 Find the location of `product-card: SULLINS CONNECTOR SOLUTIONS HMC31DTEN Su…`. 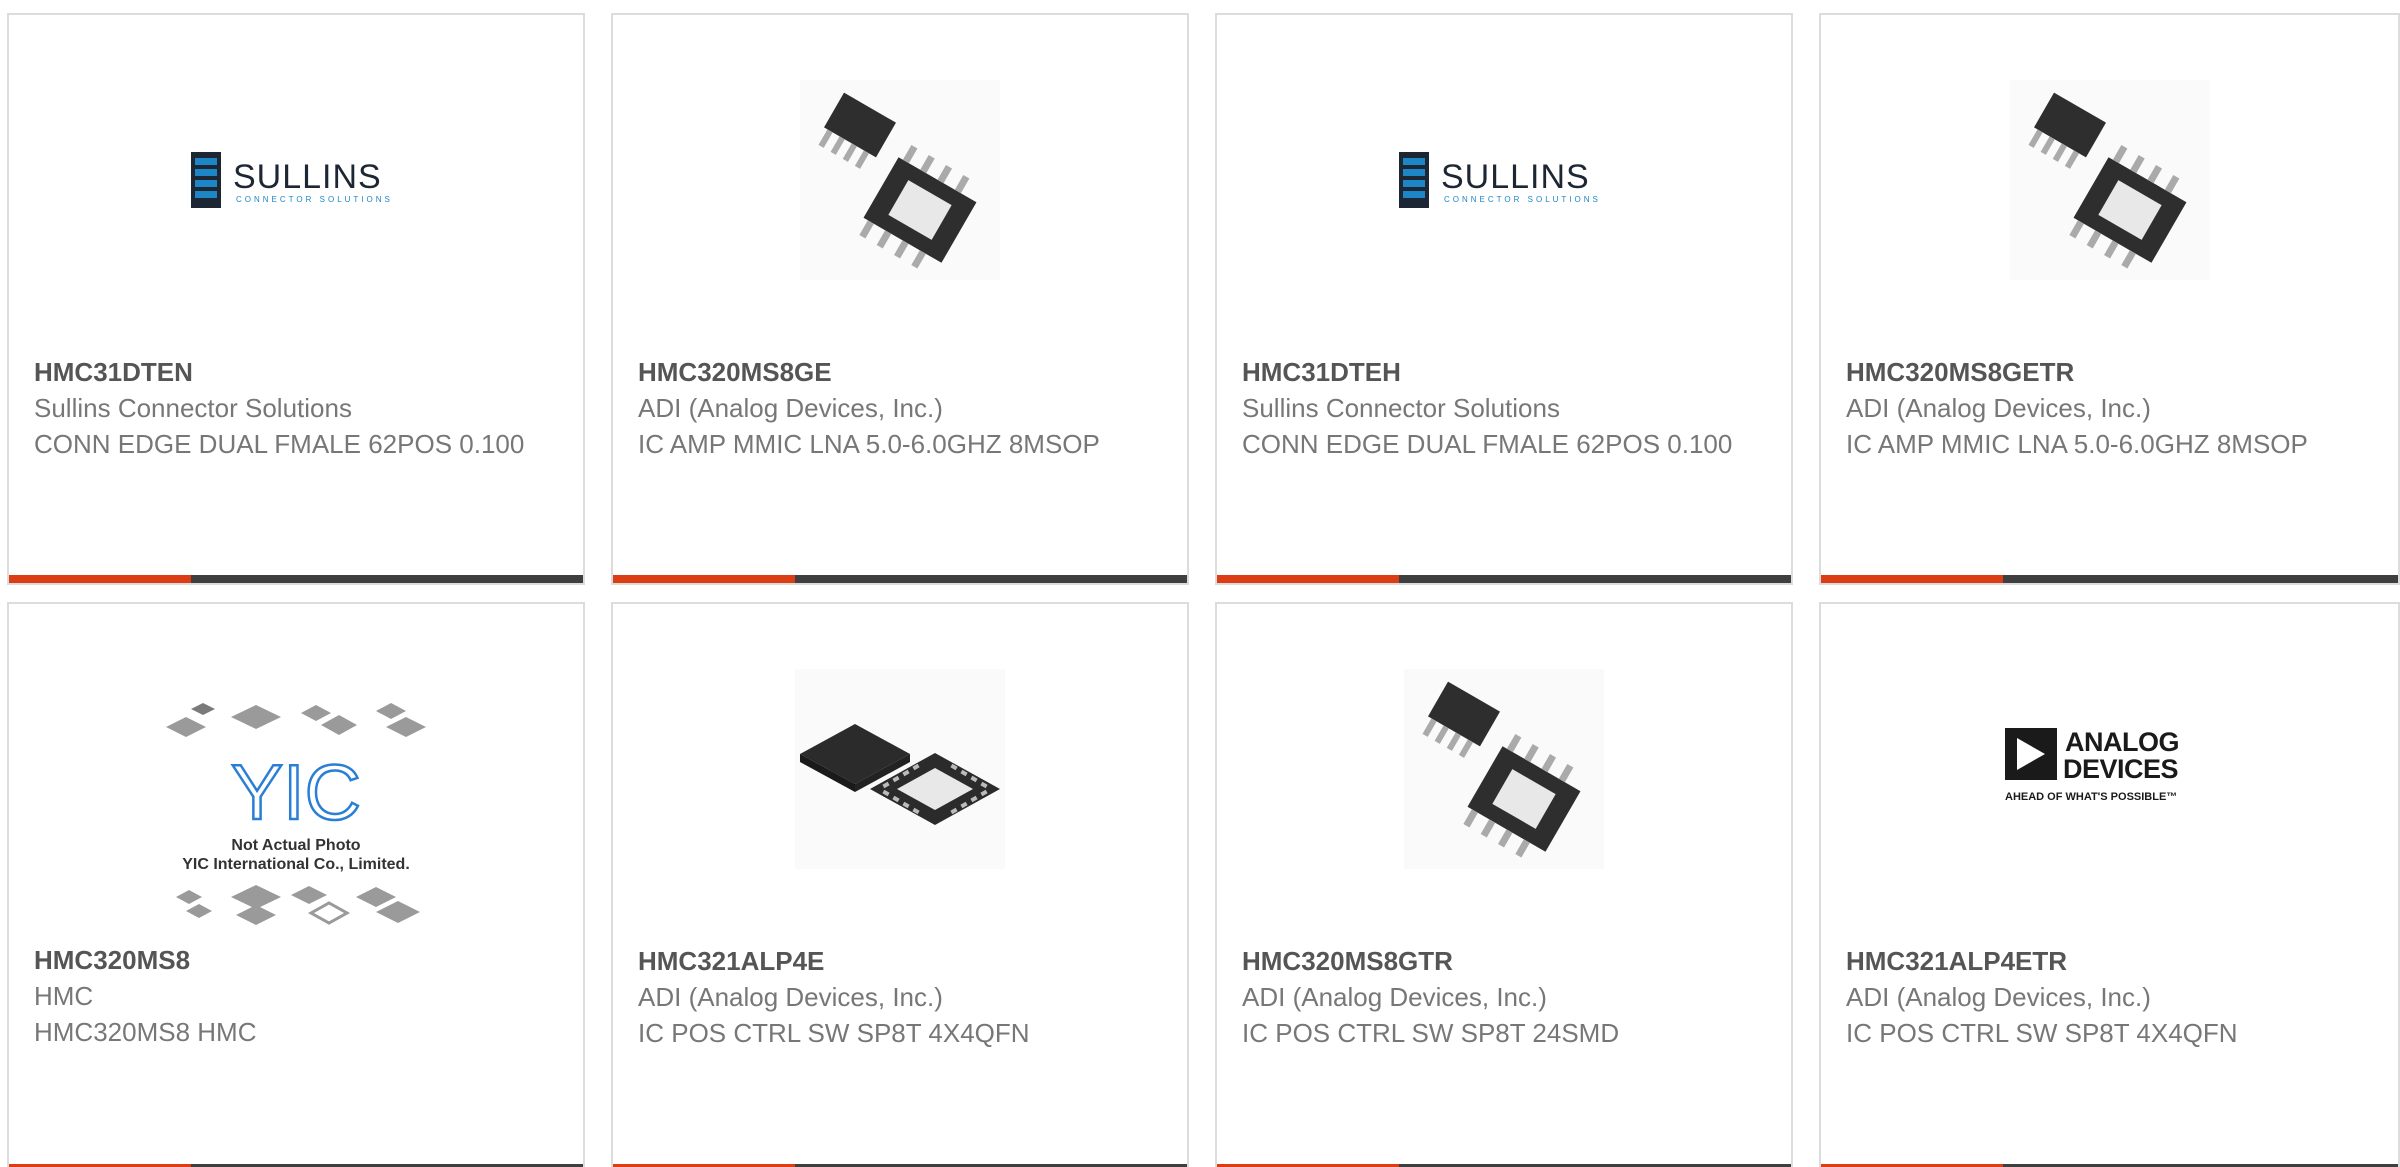

product-card: SULLINS CONNECTOR SOLUTIONS HMC31DTEN Su… is located at coordinates (296, 299).